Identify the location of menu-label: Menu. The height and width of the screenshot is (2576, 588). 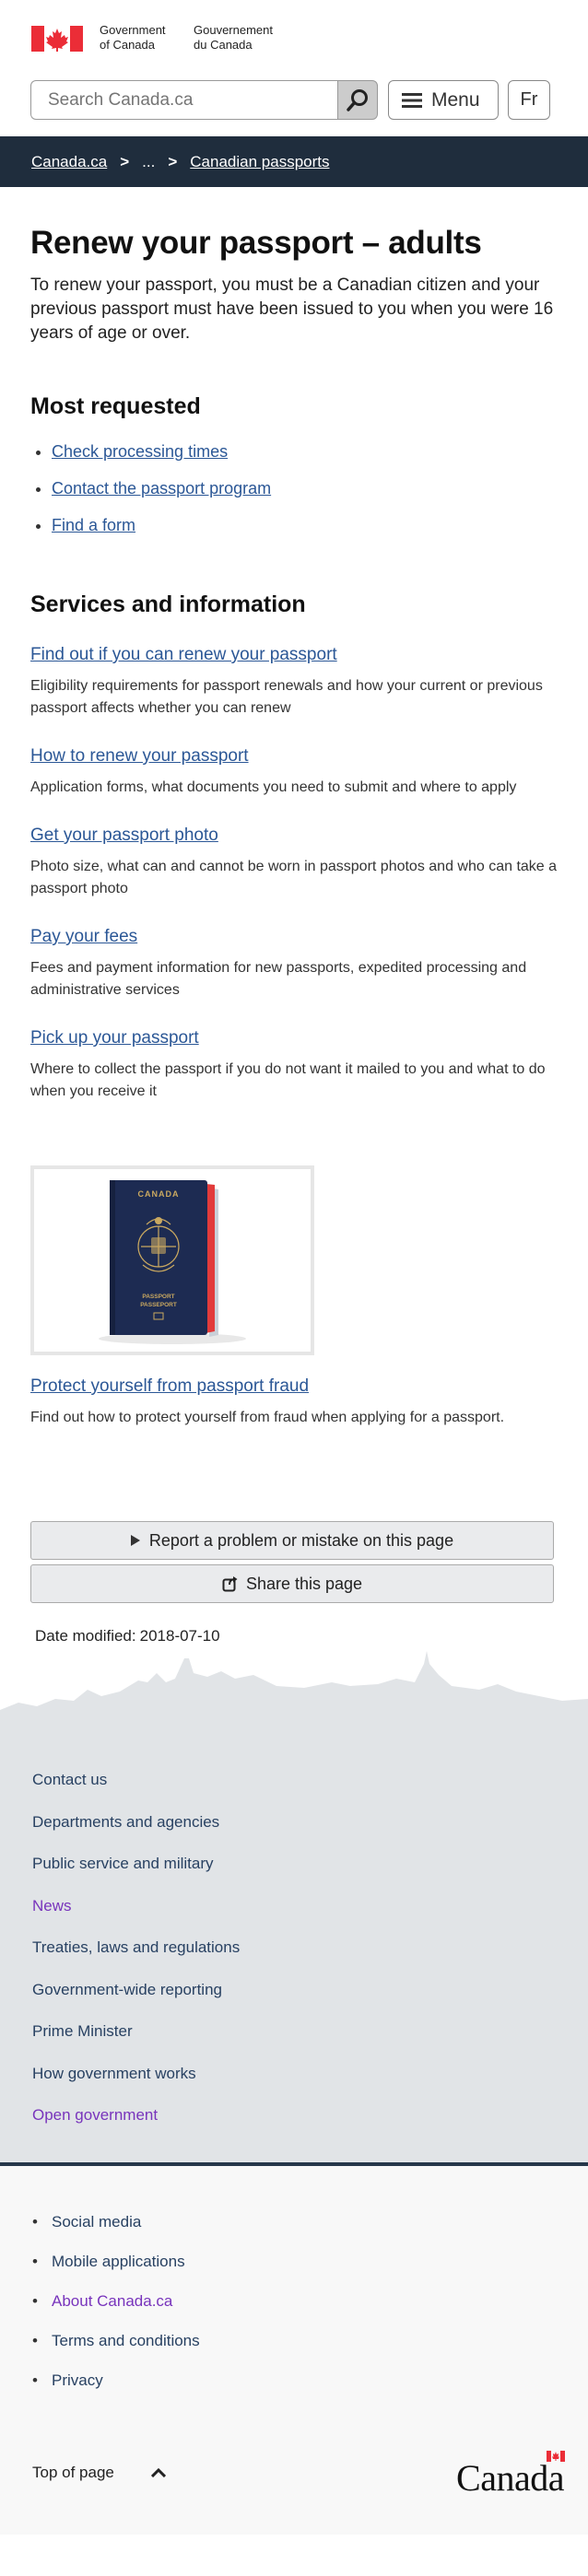
(455, 99).